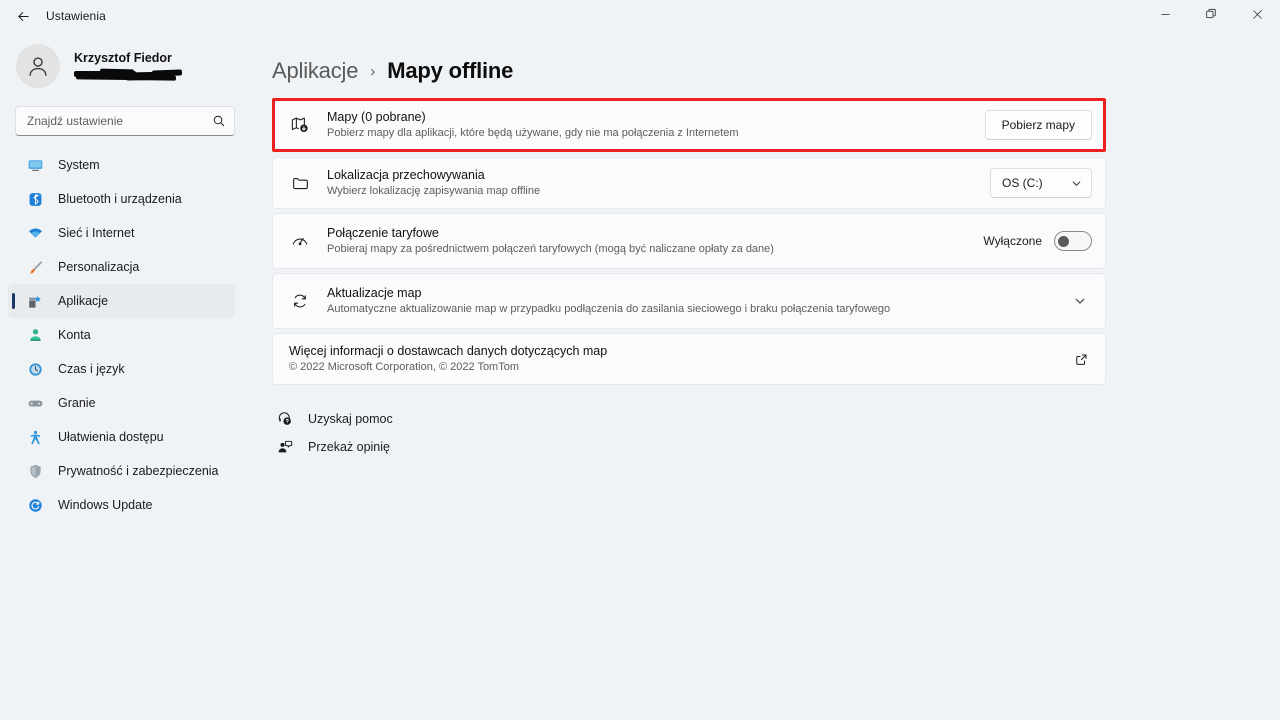 This screenshot has width=1280, height=720. I want to click on restore-icon, so click(1211, 16).